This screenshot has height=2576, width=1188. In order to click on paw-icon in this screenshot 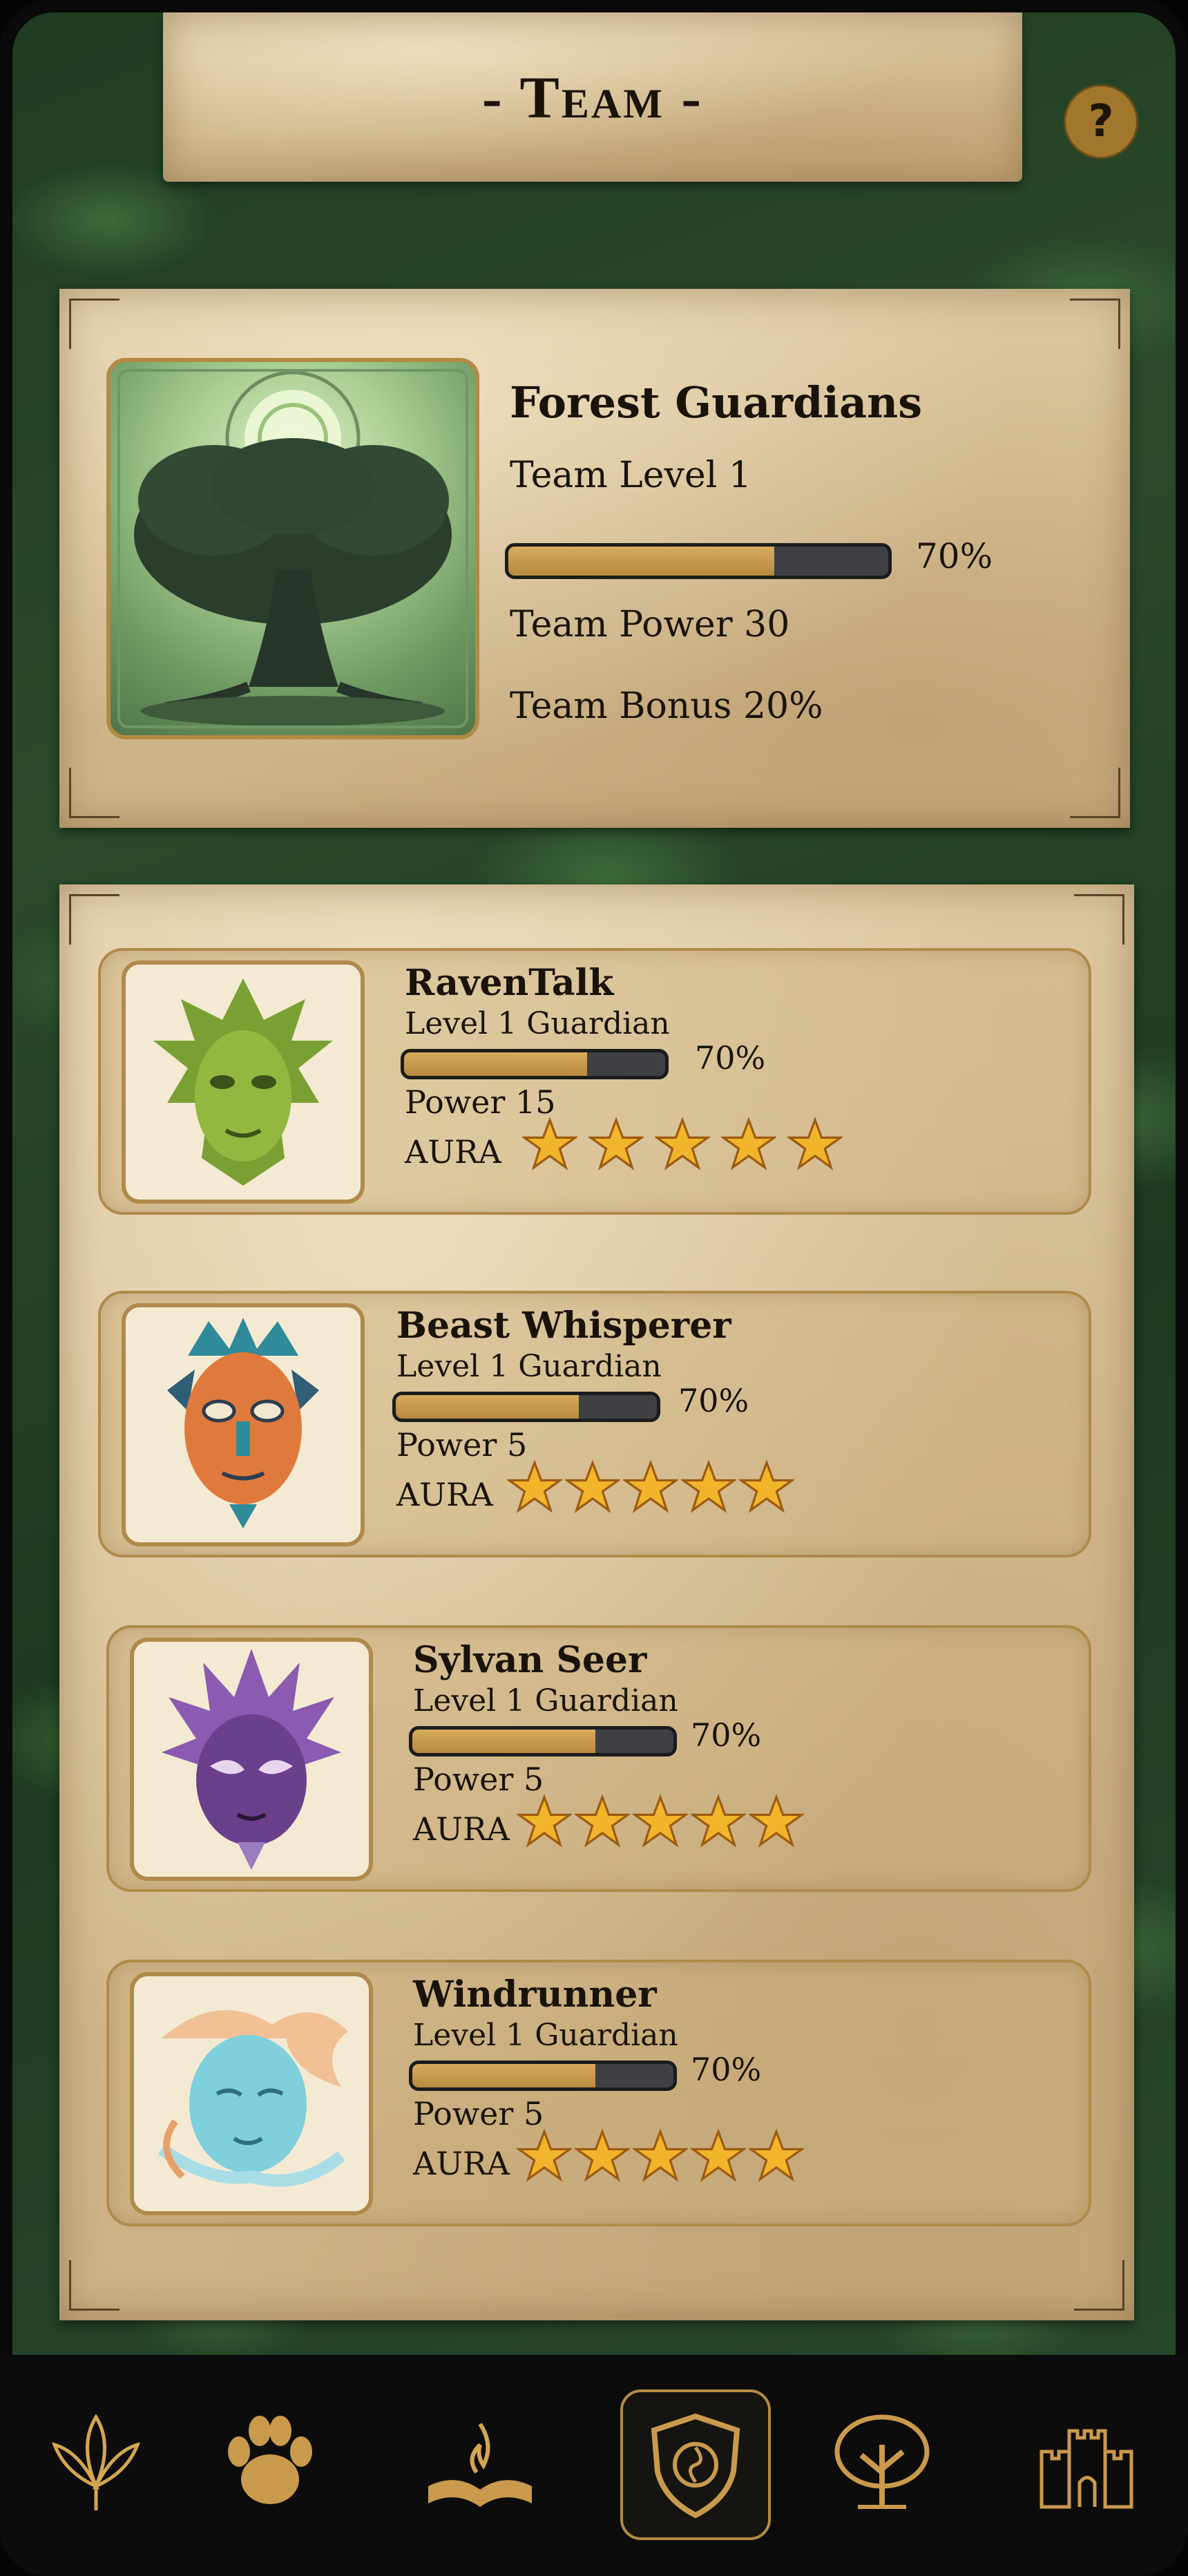, I will do `click(270, 2460)`.